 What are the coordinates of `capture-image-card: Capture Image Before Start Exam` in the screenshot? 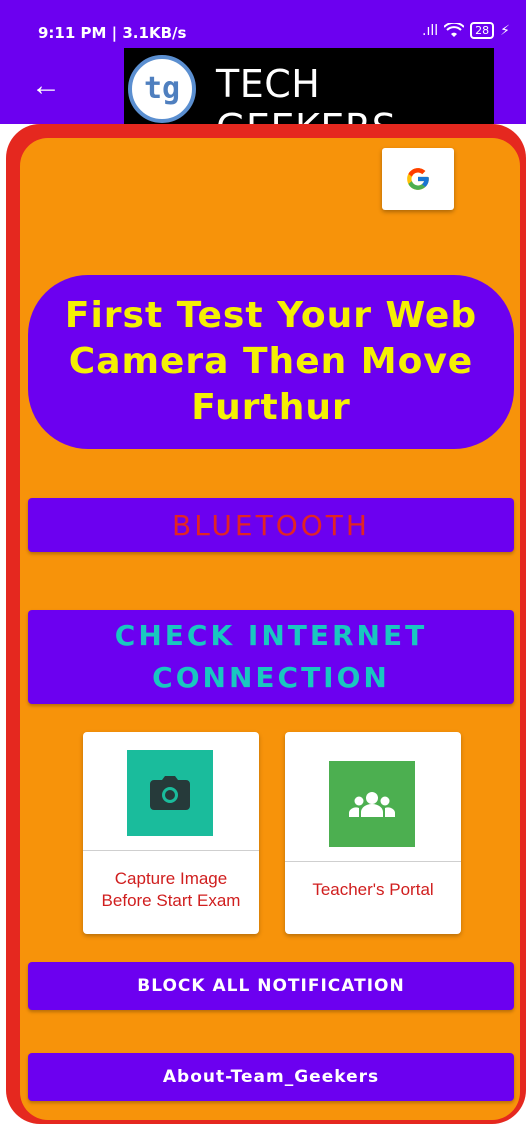 It's located at (171, 833).